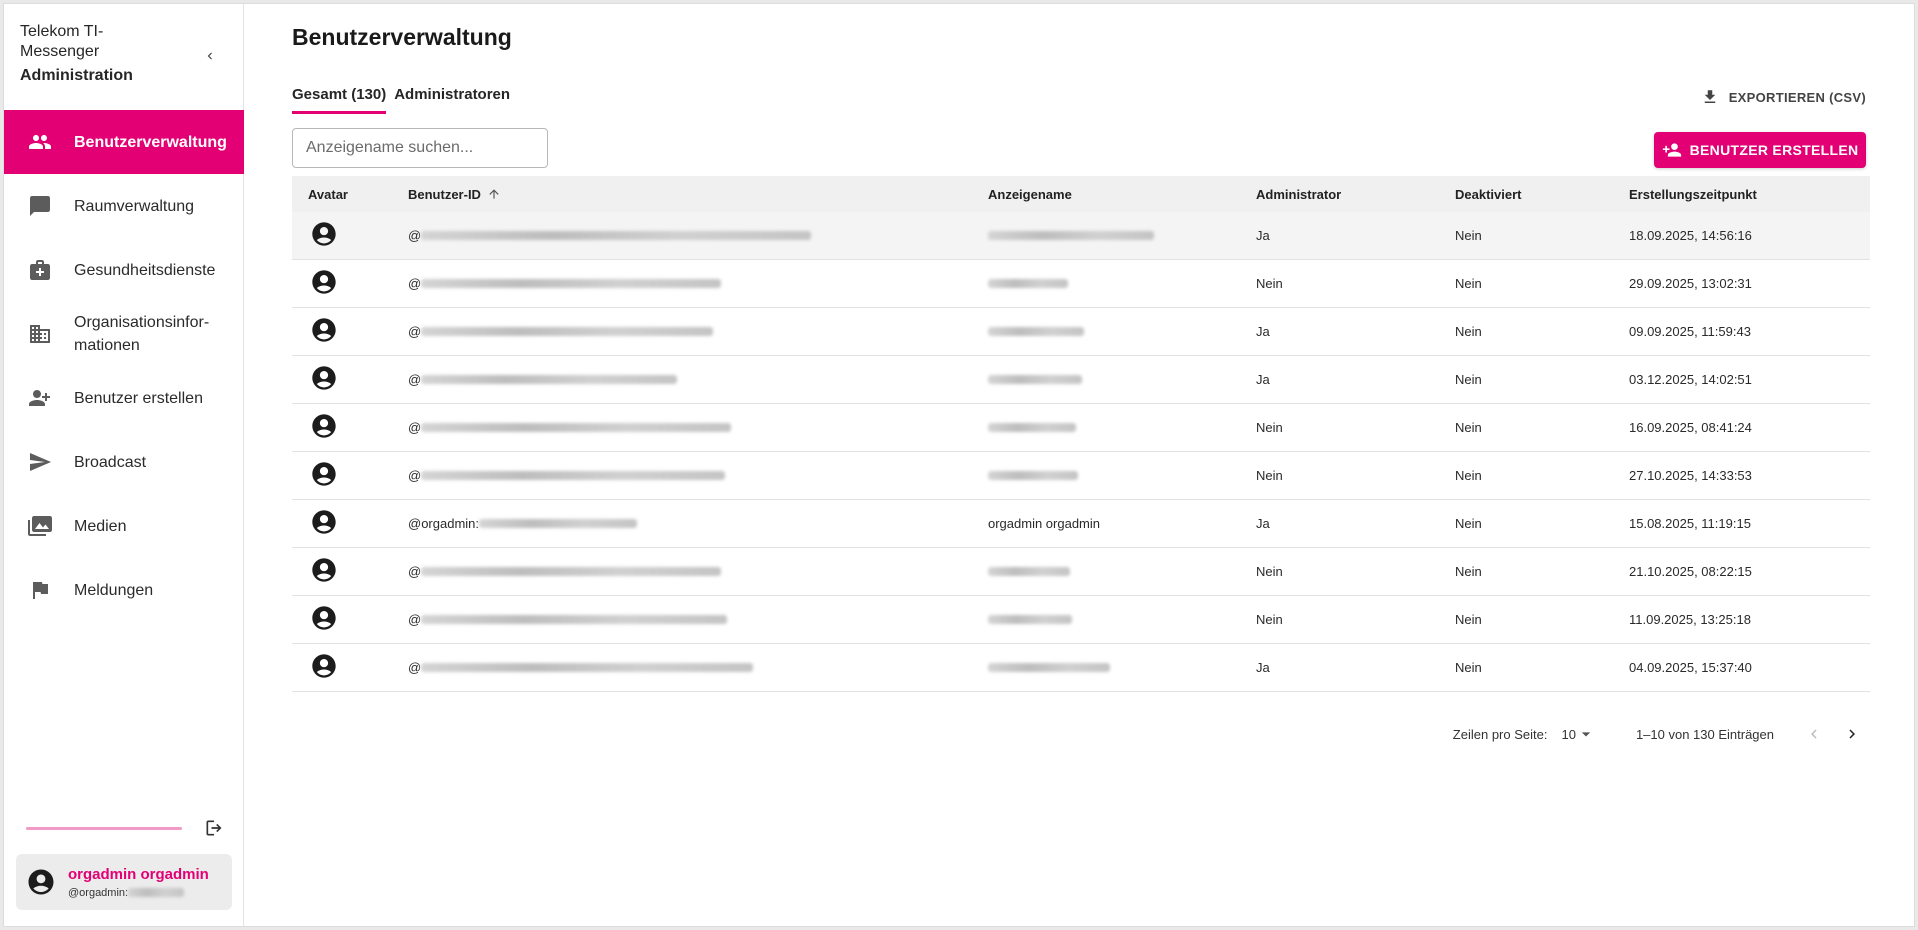 The image size is (1918, 930). What do you see at coordinates (1704, 734) in the screenshot?
I see `pagination-range: 1–10 von 130 Einträgen` at bounding box center [1704, 734].